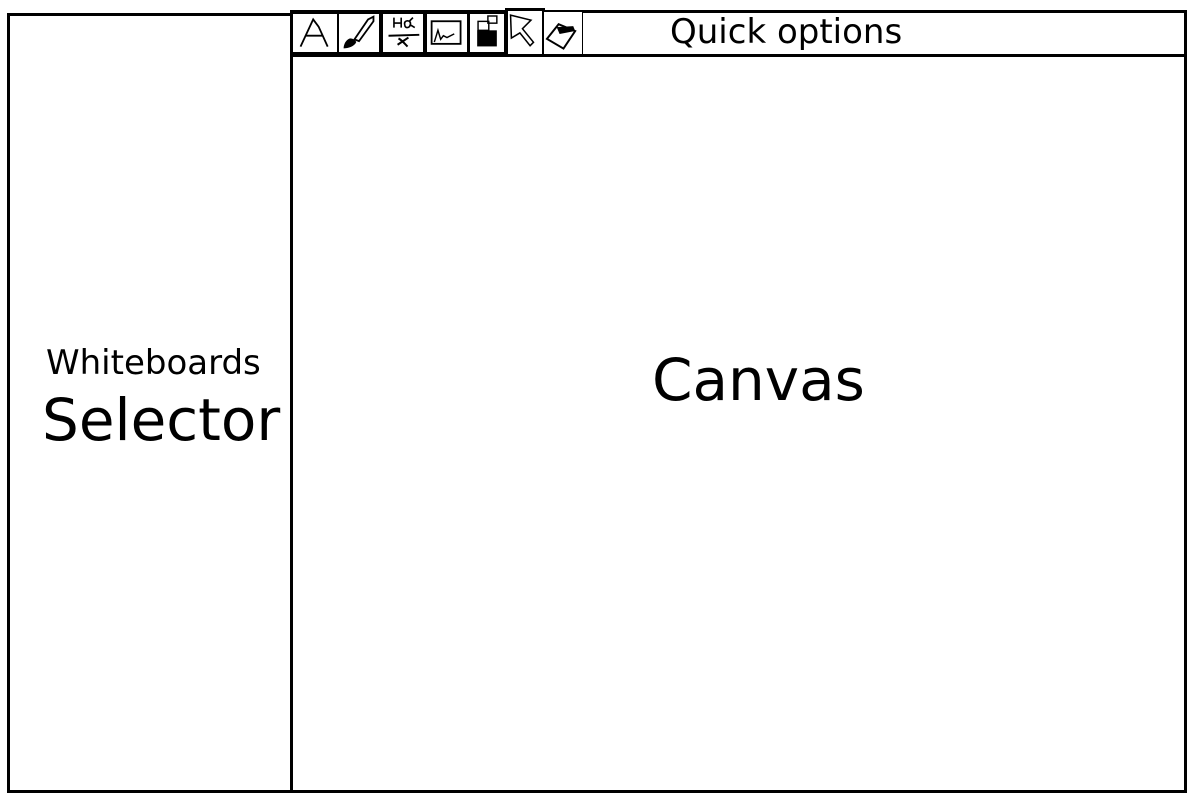 This screenshot has width=1200, height=800. I want to click on paste-tool-button, so click(487, 33).